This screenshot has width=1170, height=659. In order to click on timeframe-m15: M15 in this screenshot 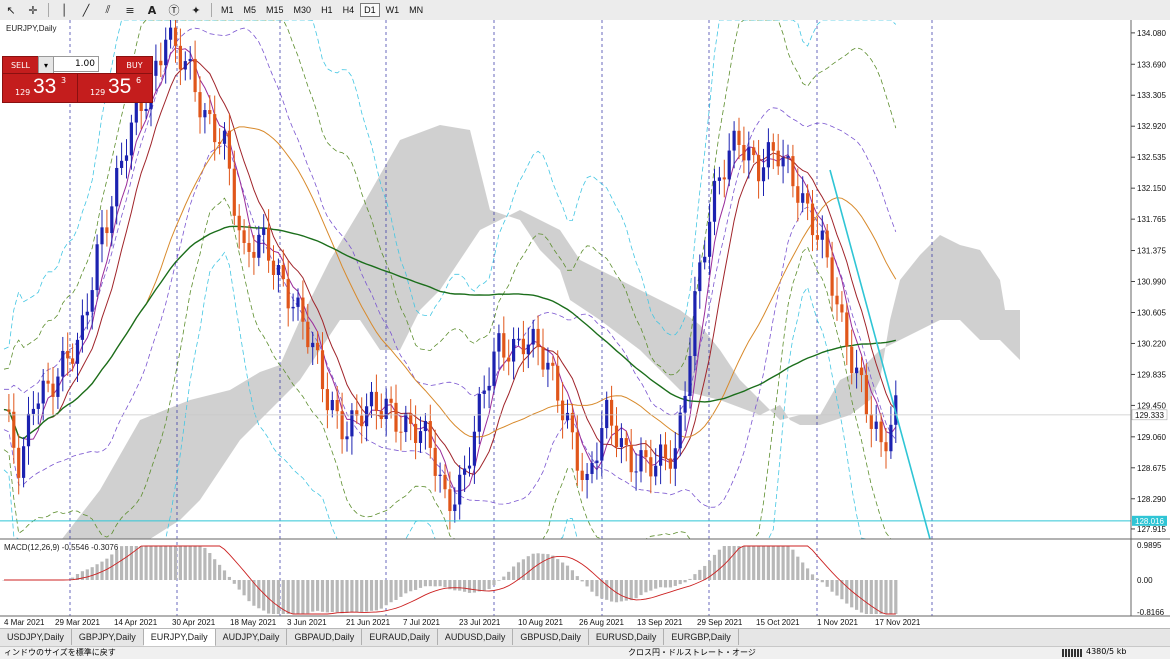, I will do `click(275, 10)`.